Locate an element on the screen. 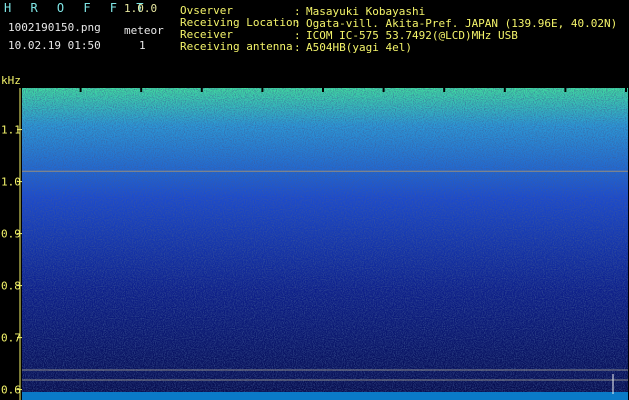  time-tick-label: 0157 is located at coordinates (428, 81).